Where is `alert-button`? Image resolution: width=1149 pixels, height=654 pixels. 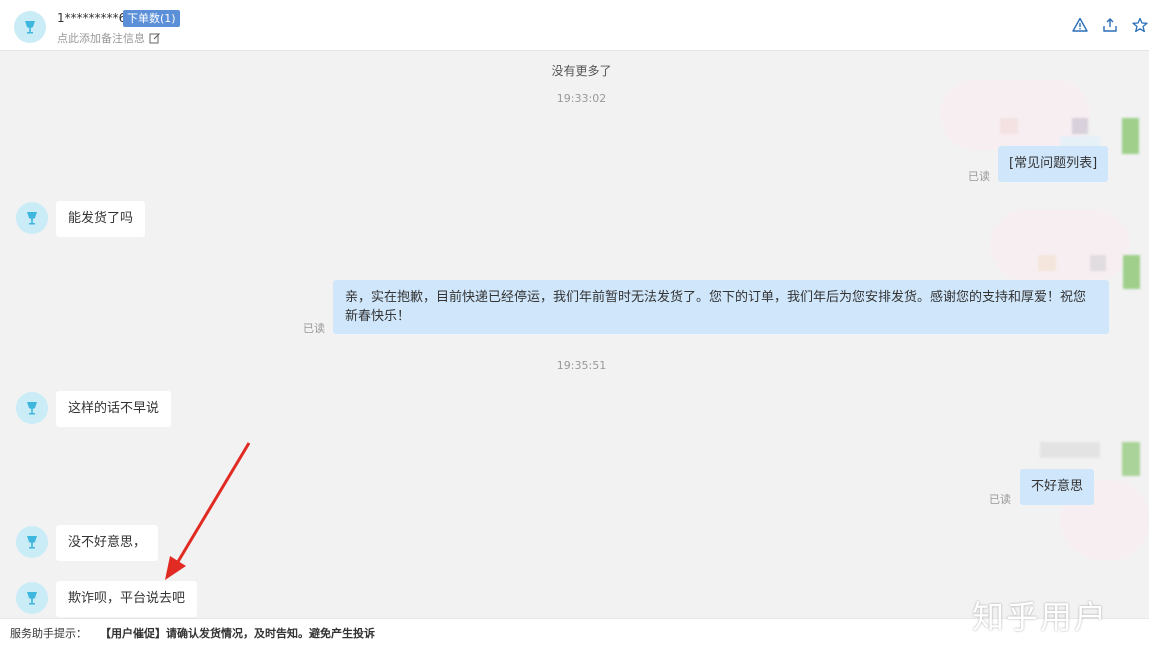 alert-button is located at coordinates (1080, 25).